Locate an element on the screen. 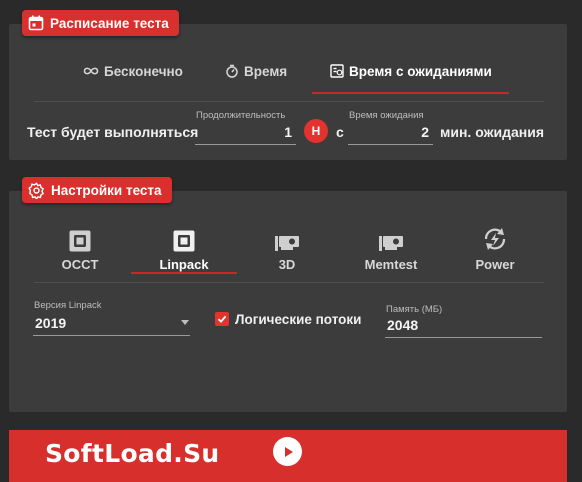  active-test-indicator is located at coordinates (184, 273).